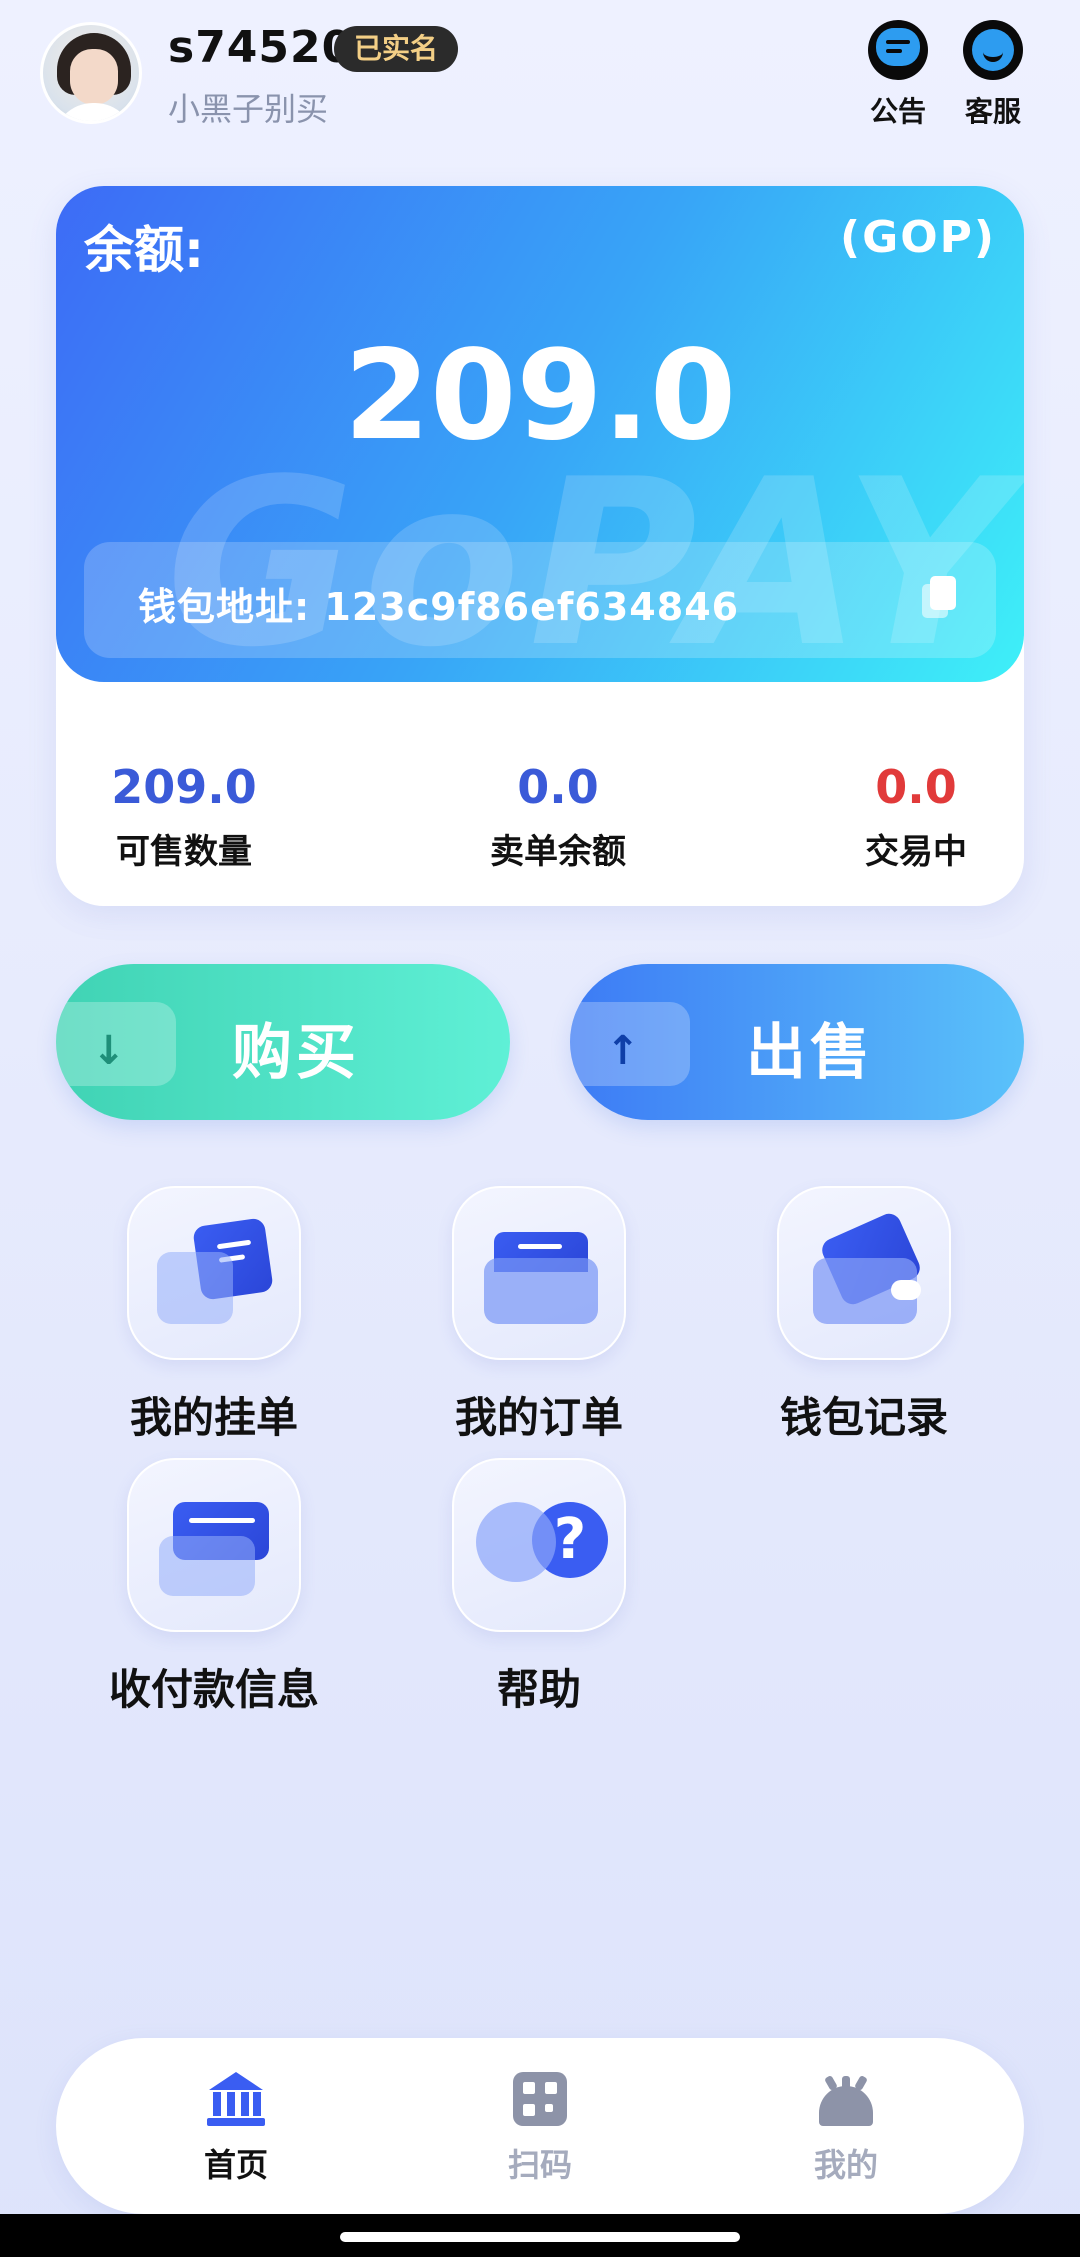 The image size is (1080, 2257). Describe the element at coordinates (540, 396) in the screenshot. I see `balance-amount: 209.0` at that location.